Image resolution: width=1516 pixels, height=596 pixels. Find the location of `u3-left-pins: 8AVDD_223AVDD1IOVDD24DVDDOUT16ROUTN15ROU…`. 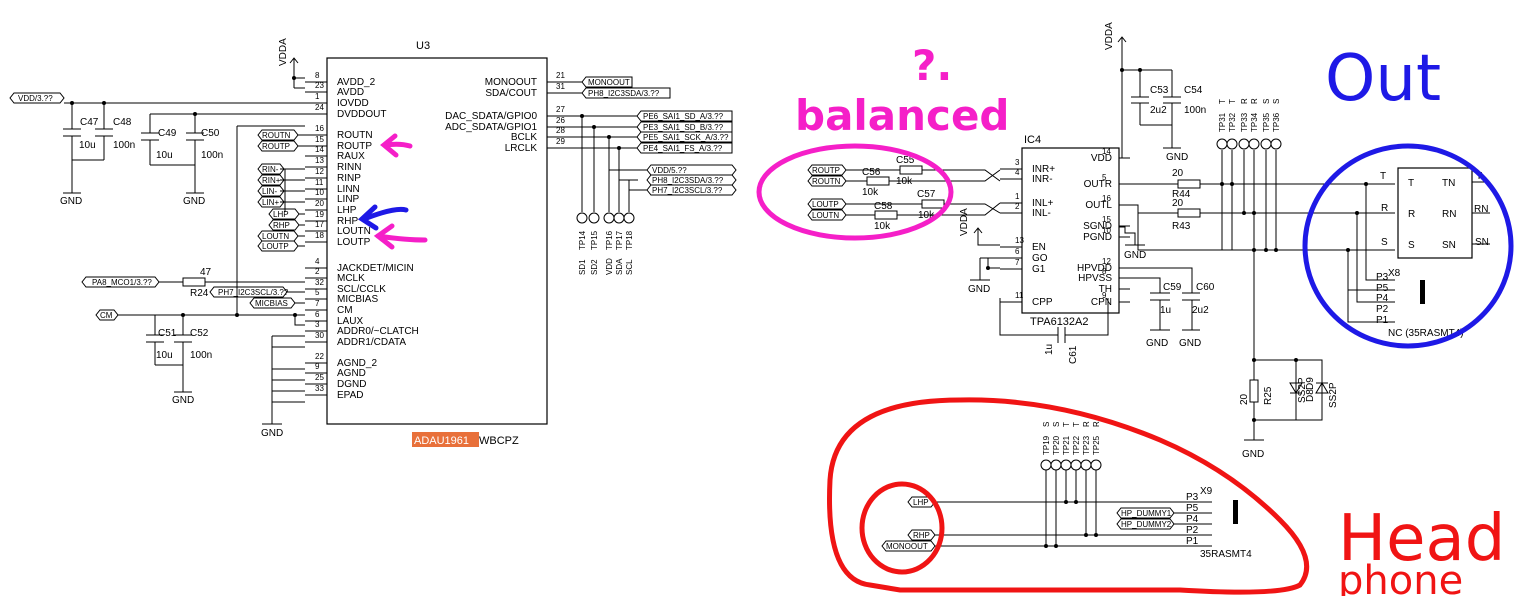

u3-left-pins: 8AVDD_223AVDD1IOVDD24DVDDOUT16ROUTN15ROU… is located at coordinates (362, 236).